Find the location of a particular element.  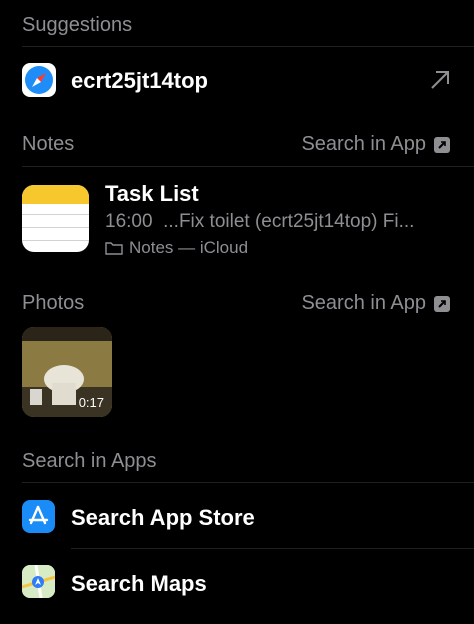

note-time: 16:00 is located at coordinates (129, 221).